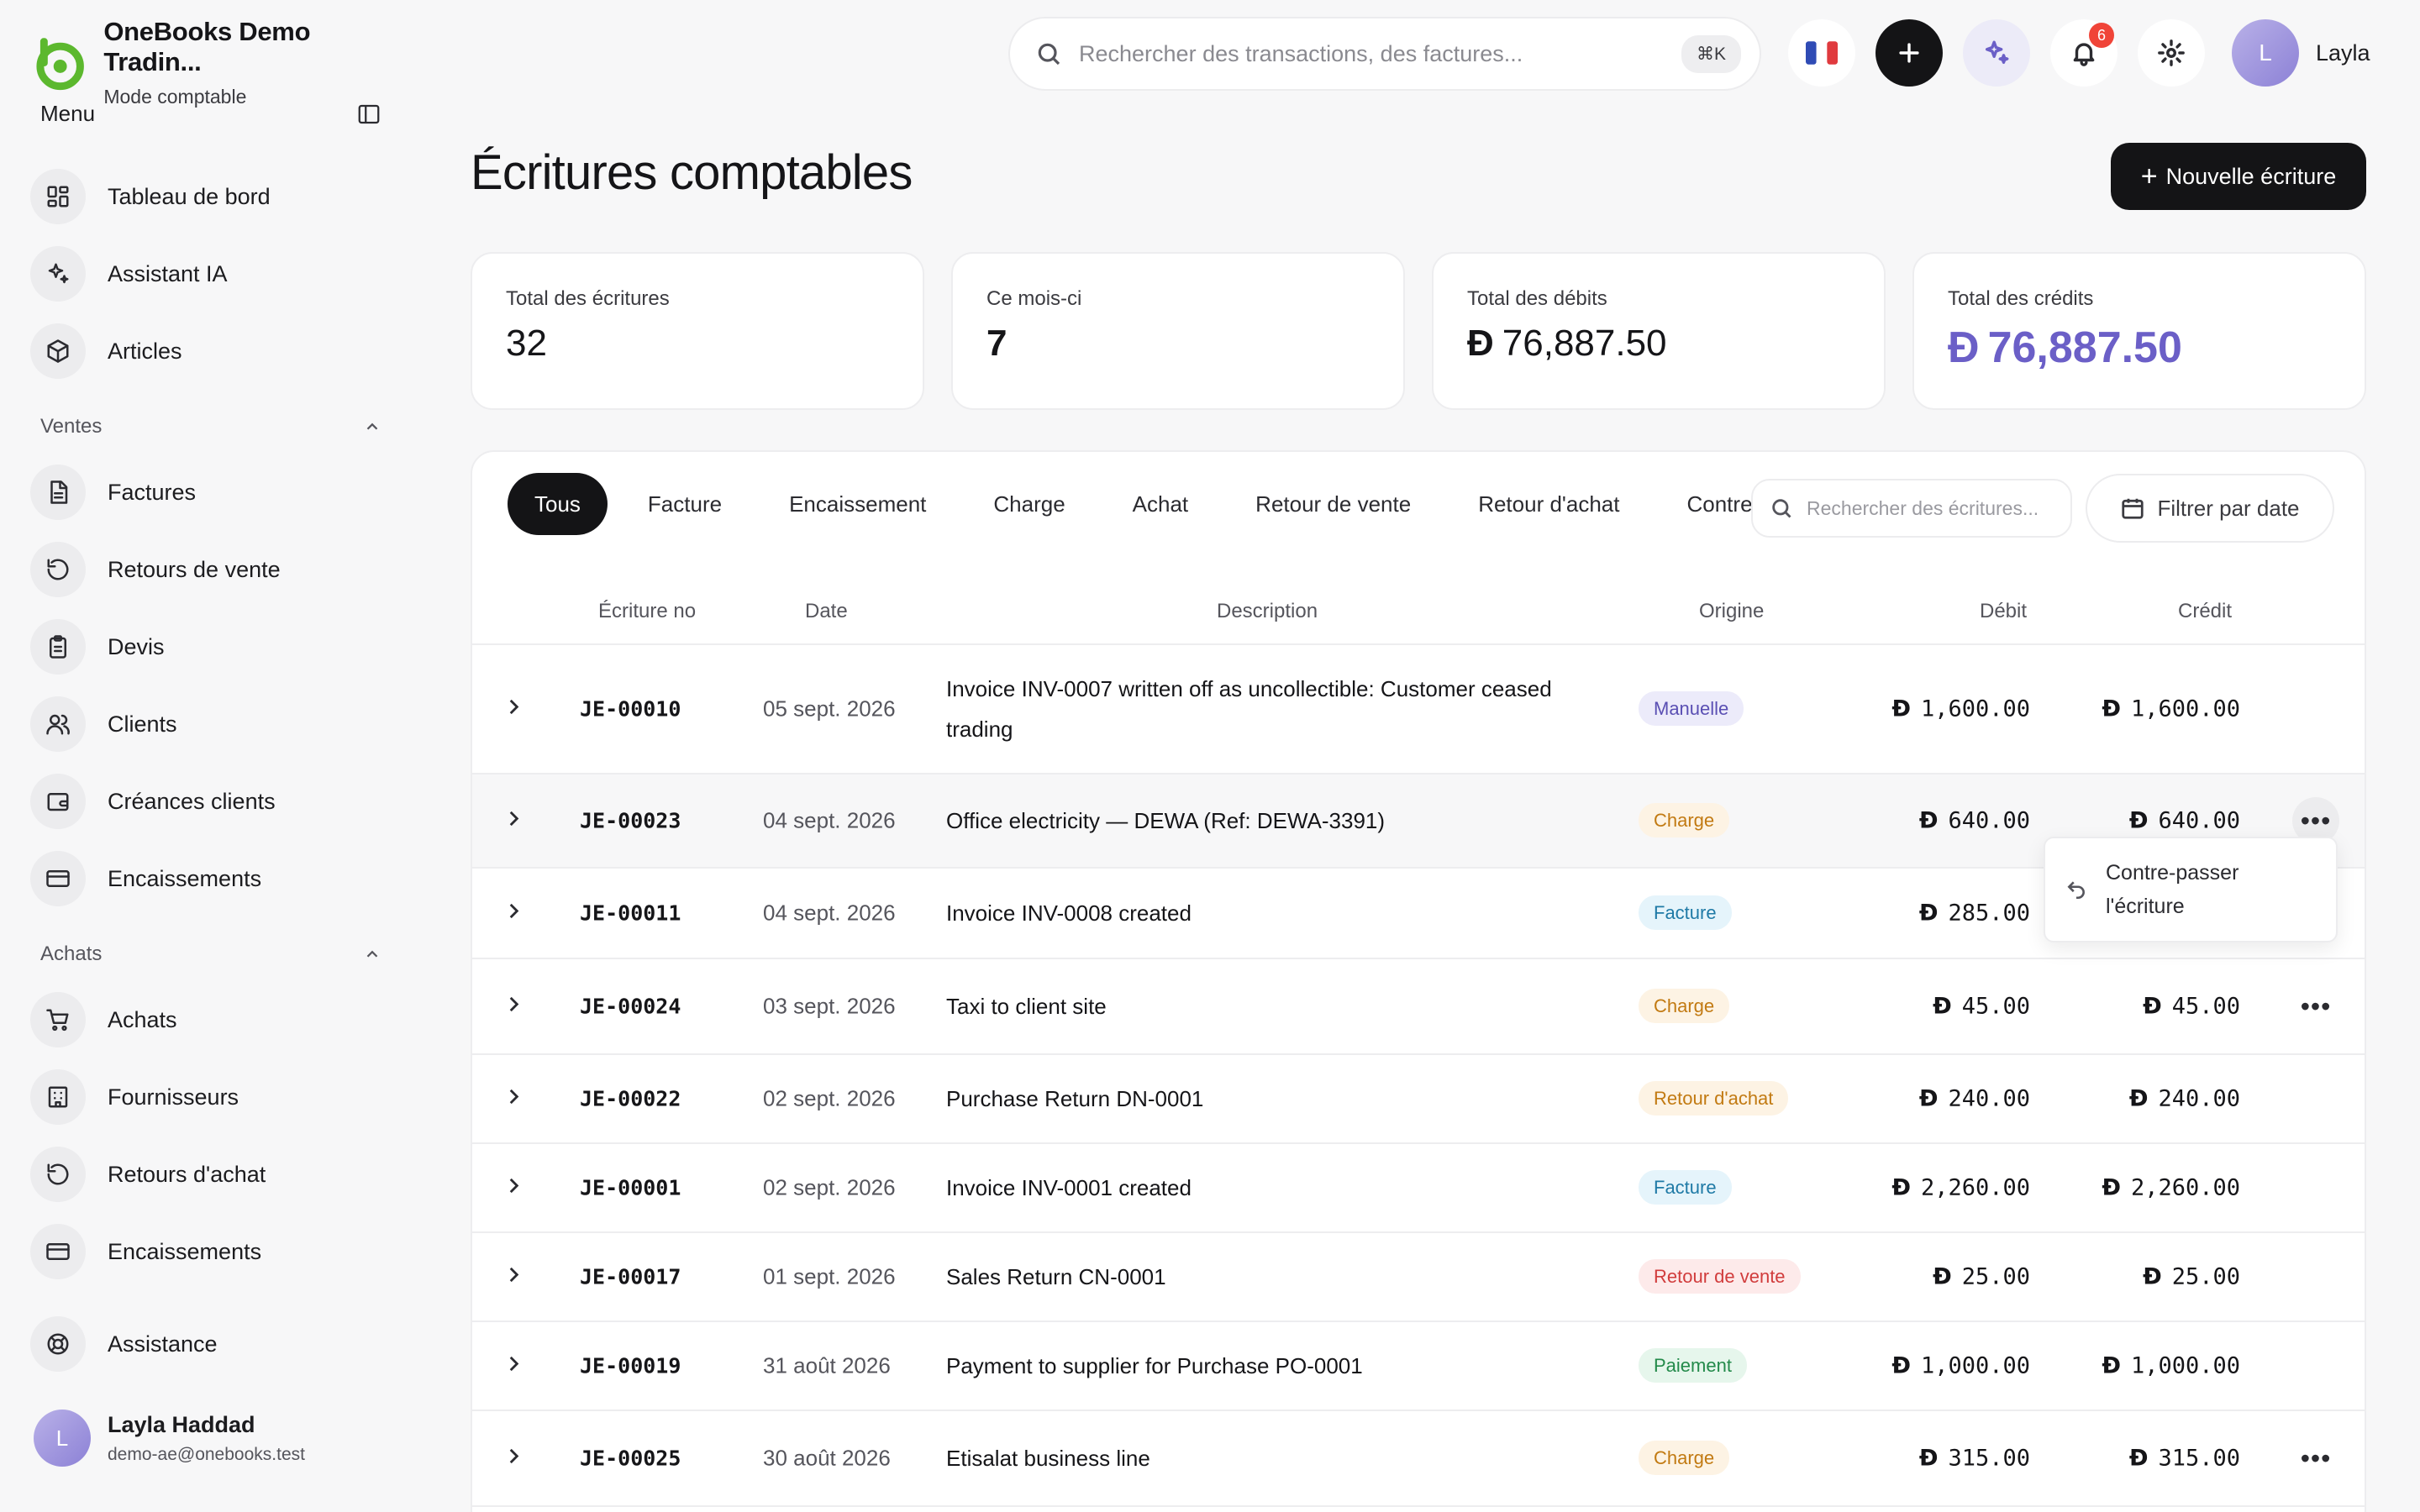 Image resolution: width=2420 pixels, height=1512 pixels. Describe the element at coordinates (2021, 298) in the screenshot. I see `stat-label: Total des crédits` at that location.